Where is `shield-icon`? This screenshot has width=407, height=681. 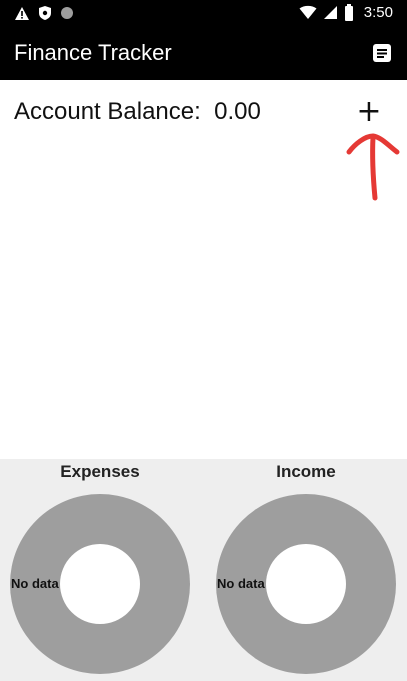
shield-icon is located at coordinates (45, 13).